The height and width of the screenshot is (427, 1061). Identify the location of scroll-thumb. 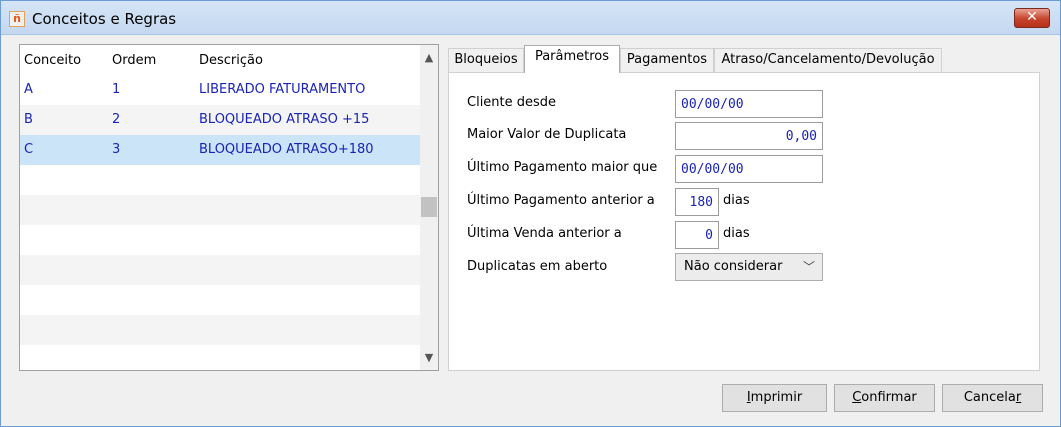
(429, 207).